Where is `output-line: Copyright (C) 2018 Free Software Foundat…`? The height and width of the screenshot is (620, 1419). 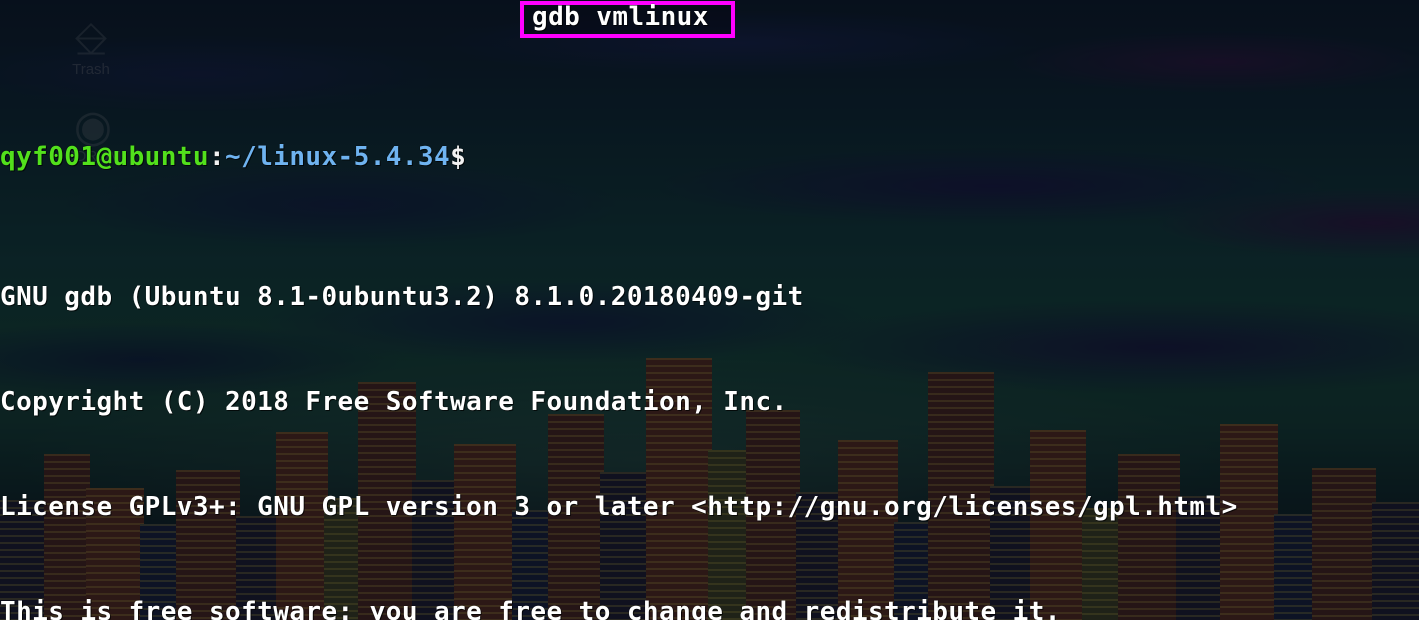 output-line: Copyright (C) 2018 Free Software Foundat… is located at coordinates (394, 402).